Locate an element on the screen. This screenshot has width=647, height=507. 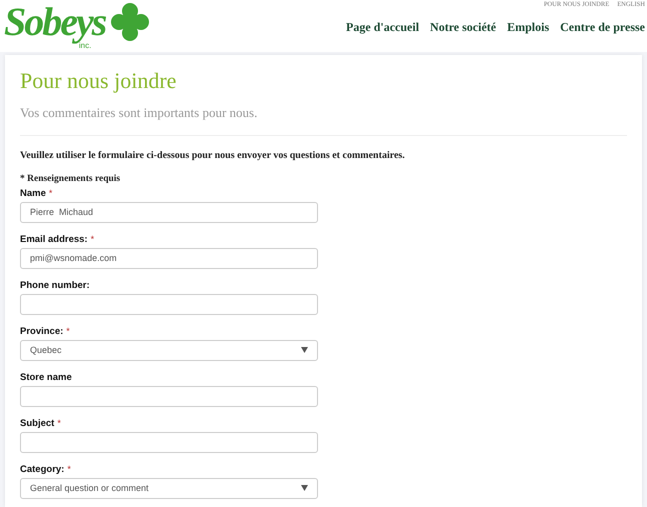
nav-link: Emplois is located at coordinates (528, 27).